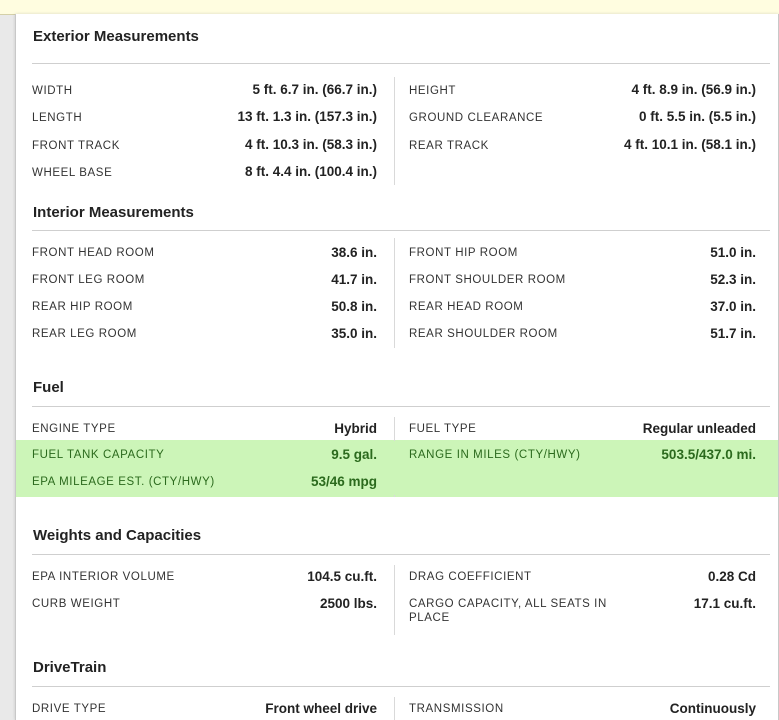 This screenshot has width=779, height=720. What do you see at coordinates (487, 280) in the screenshot?
I see `spec-label: FRONT SHOULDER ROOM` at bounding box center [487, 280].